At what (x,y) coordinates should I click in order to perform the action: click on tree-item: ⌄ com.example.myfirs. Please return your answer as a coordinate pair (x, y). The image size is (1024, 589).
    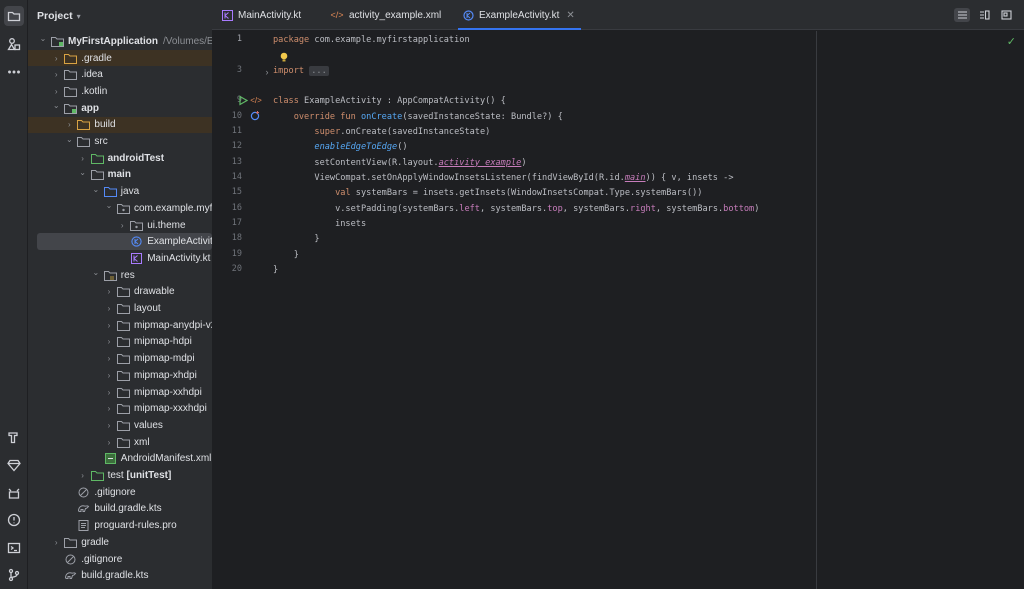
    Looking at the image, I should click on (120, 208).